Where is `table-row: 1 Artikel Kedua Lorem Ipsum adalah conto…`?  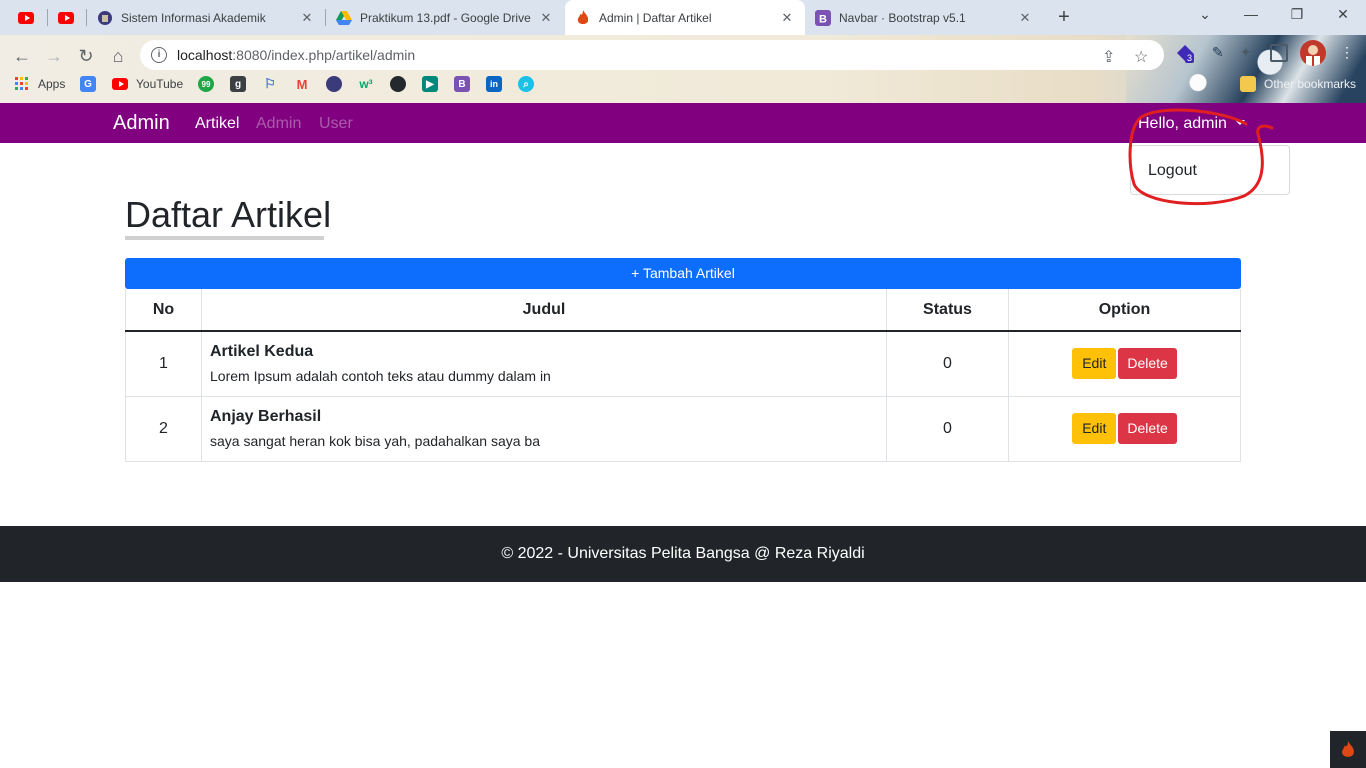
table-row: 1 Artikel Kedua Lorem Ipsum adalah conto… is located at coordinates (683, 363).